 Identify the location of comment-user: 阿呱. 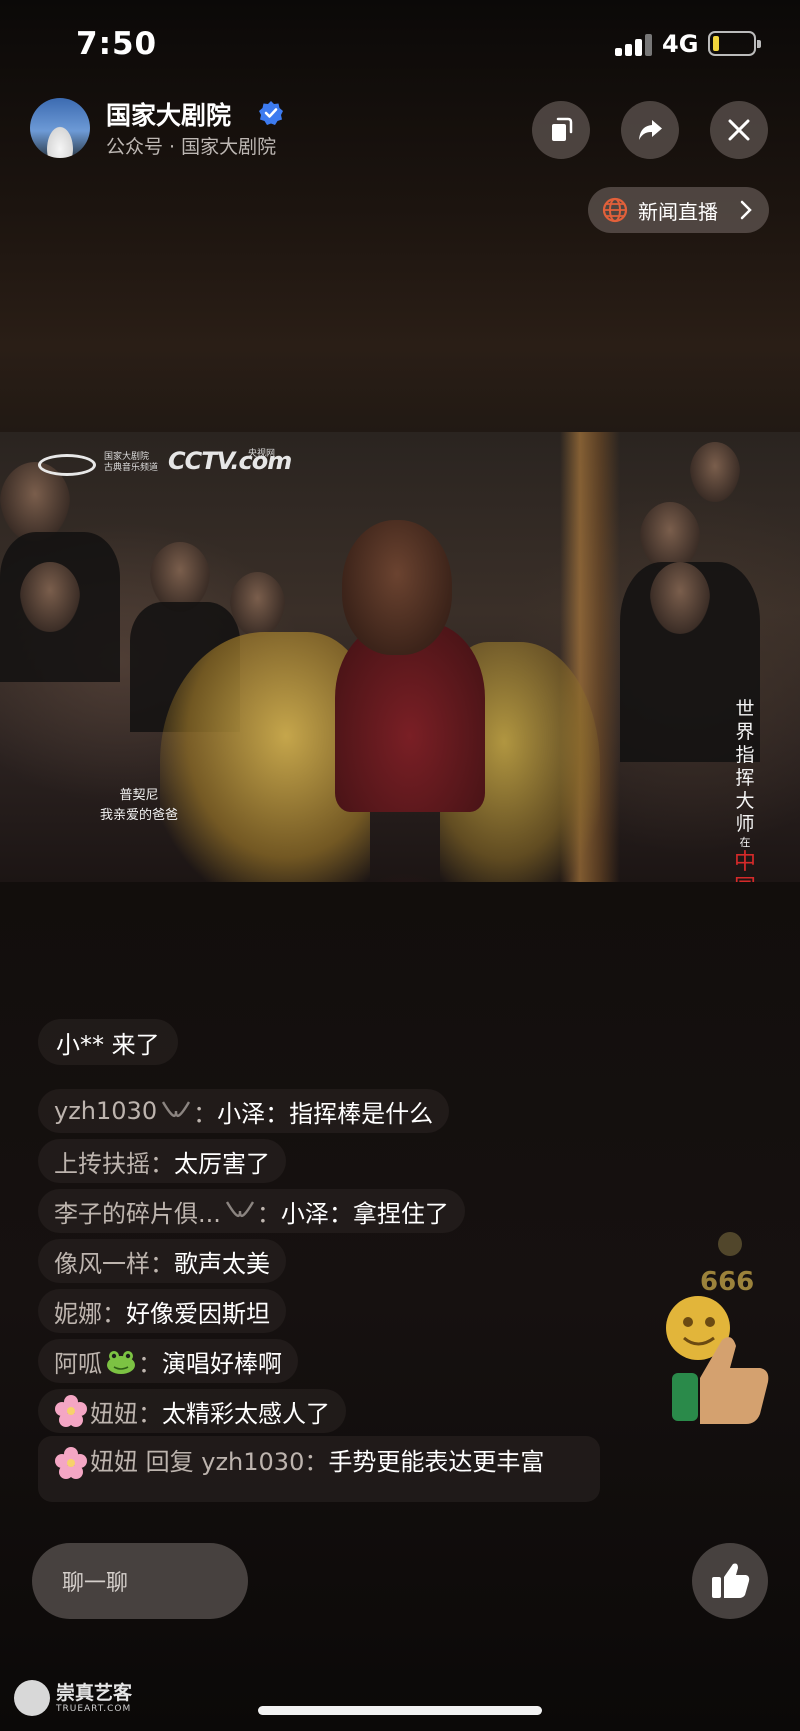
(78, 1363).